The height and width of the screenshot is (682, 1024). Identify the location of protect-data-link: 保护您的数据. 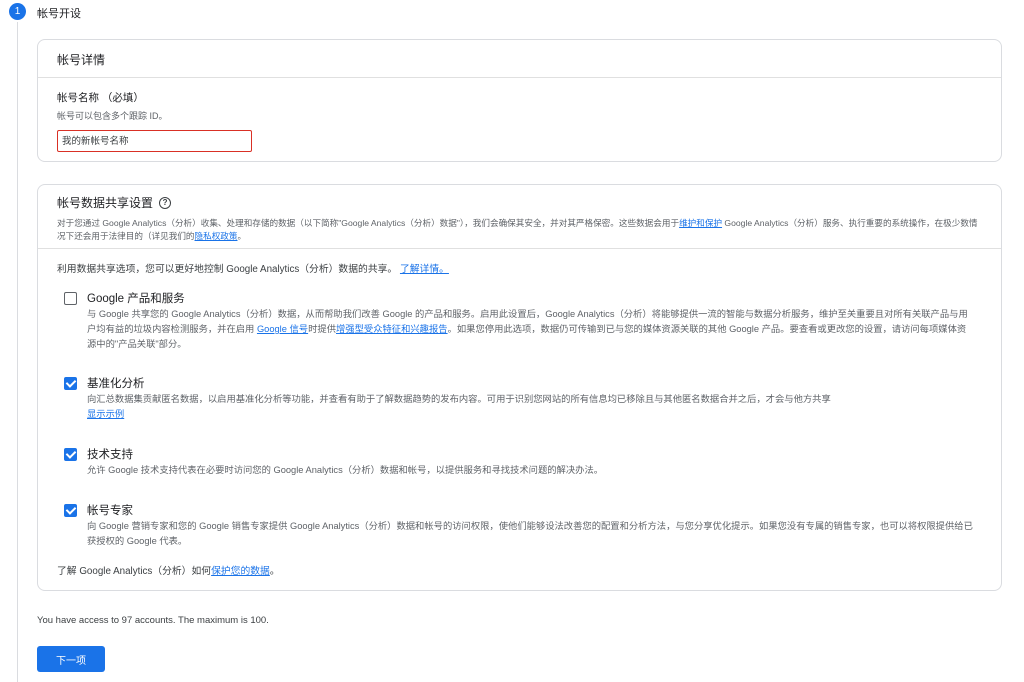
(240, 571).